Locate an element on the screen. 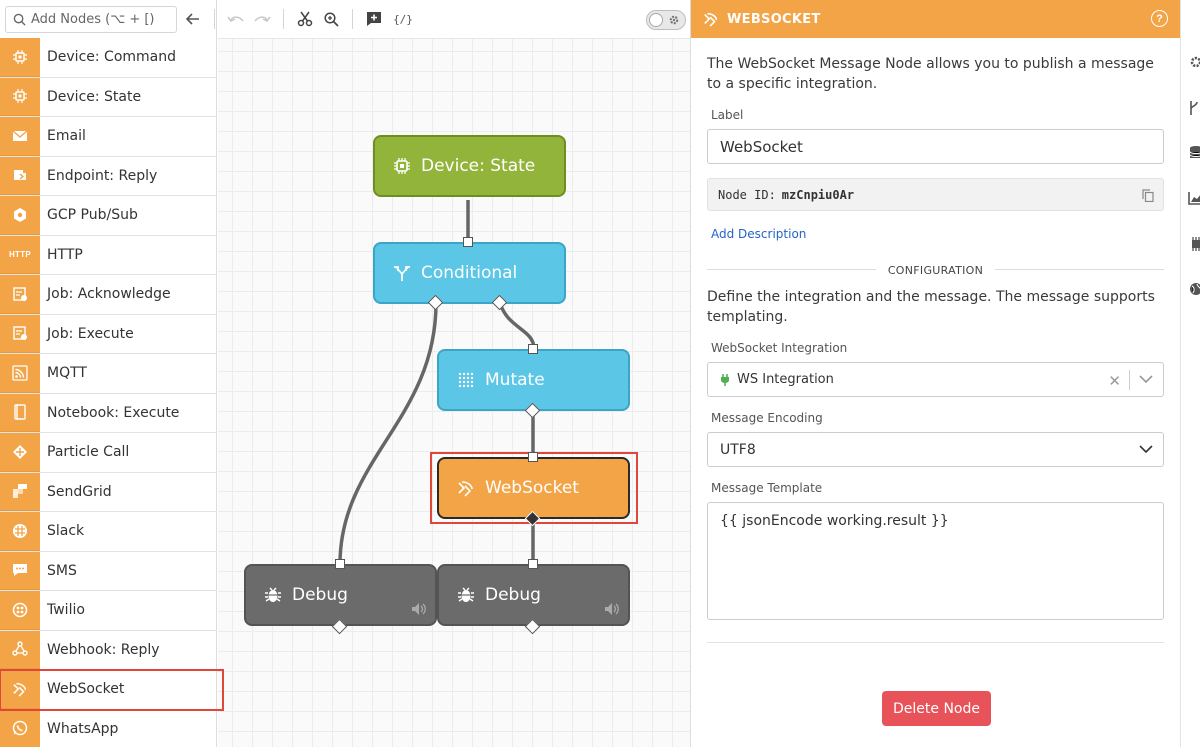 This screenshot has height=747, width=1200. palette-item-whatsapp: WhatsApp is located at coordinates (108, 728).